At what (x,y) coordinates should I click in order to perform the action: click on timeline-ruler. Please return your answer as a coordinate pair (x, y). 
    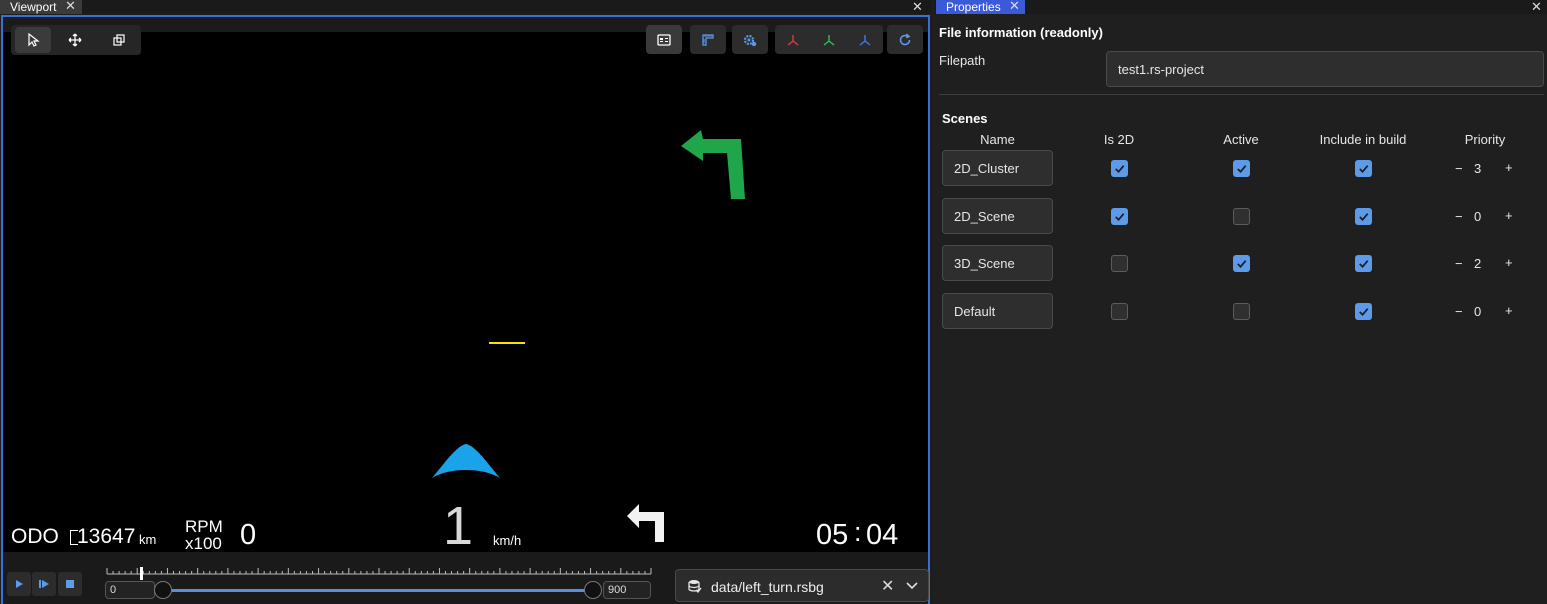
    Looking at the image, I should click on (378, 571).